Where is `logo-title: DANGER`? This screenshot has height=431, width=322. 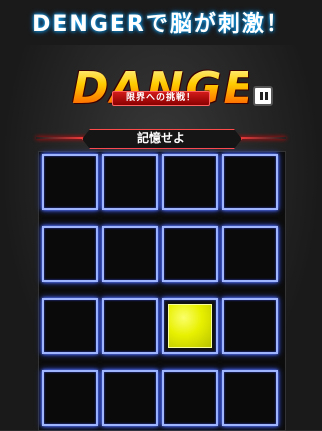 logo-title: DANGER is located at coordinates (182, 88).